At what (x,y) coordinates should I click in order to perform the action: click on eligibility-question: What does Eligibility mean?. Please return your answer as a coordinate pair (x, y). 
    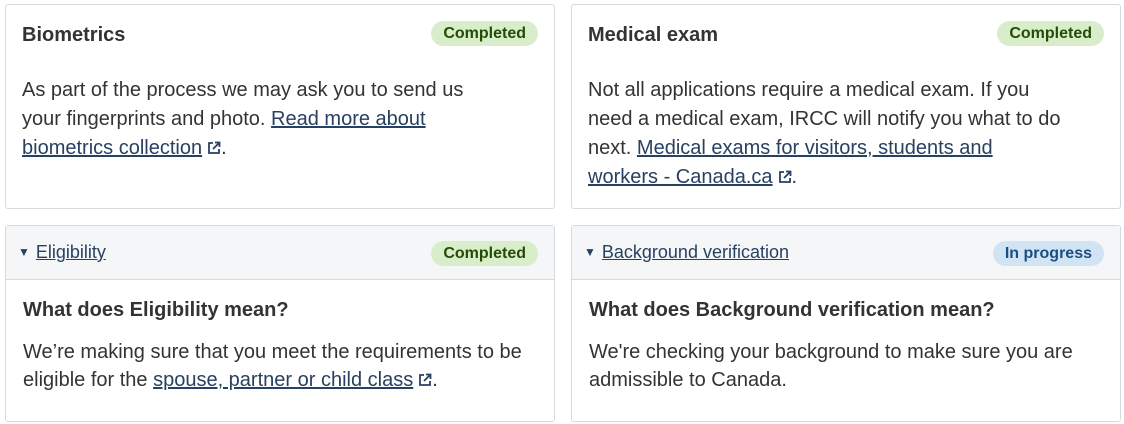
    Looking at the image, I should click on (156, 310).